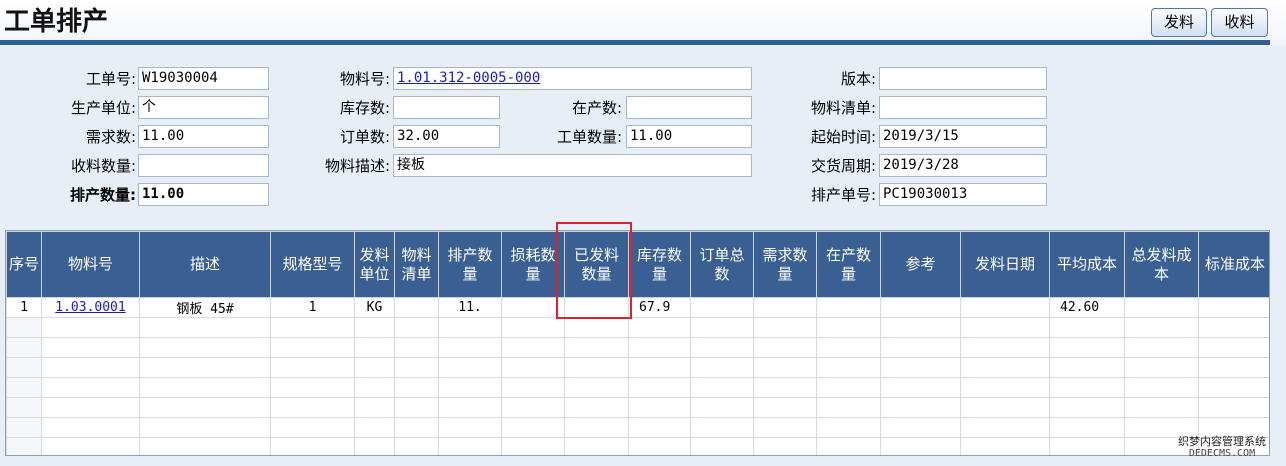 The width and height of the screenshot is (1286, 466). I want to click on material-desc-field: 接板, so click(572, 165).